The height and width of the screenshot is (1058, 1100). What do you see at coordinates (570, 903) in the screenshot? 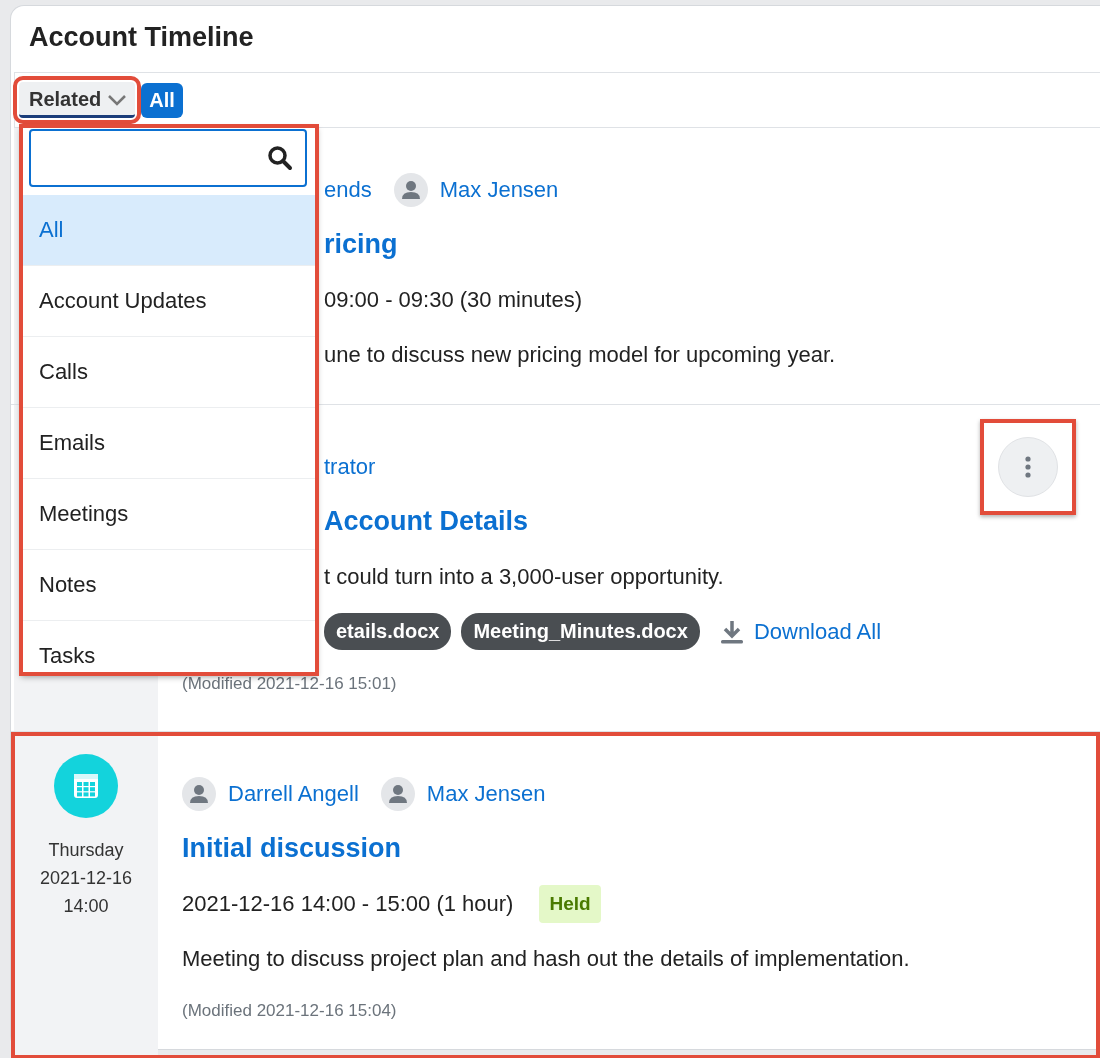
I see `status-badge: Held` at bounding box center [570, 903].